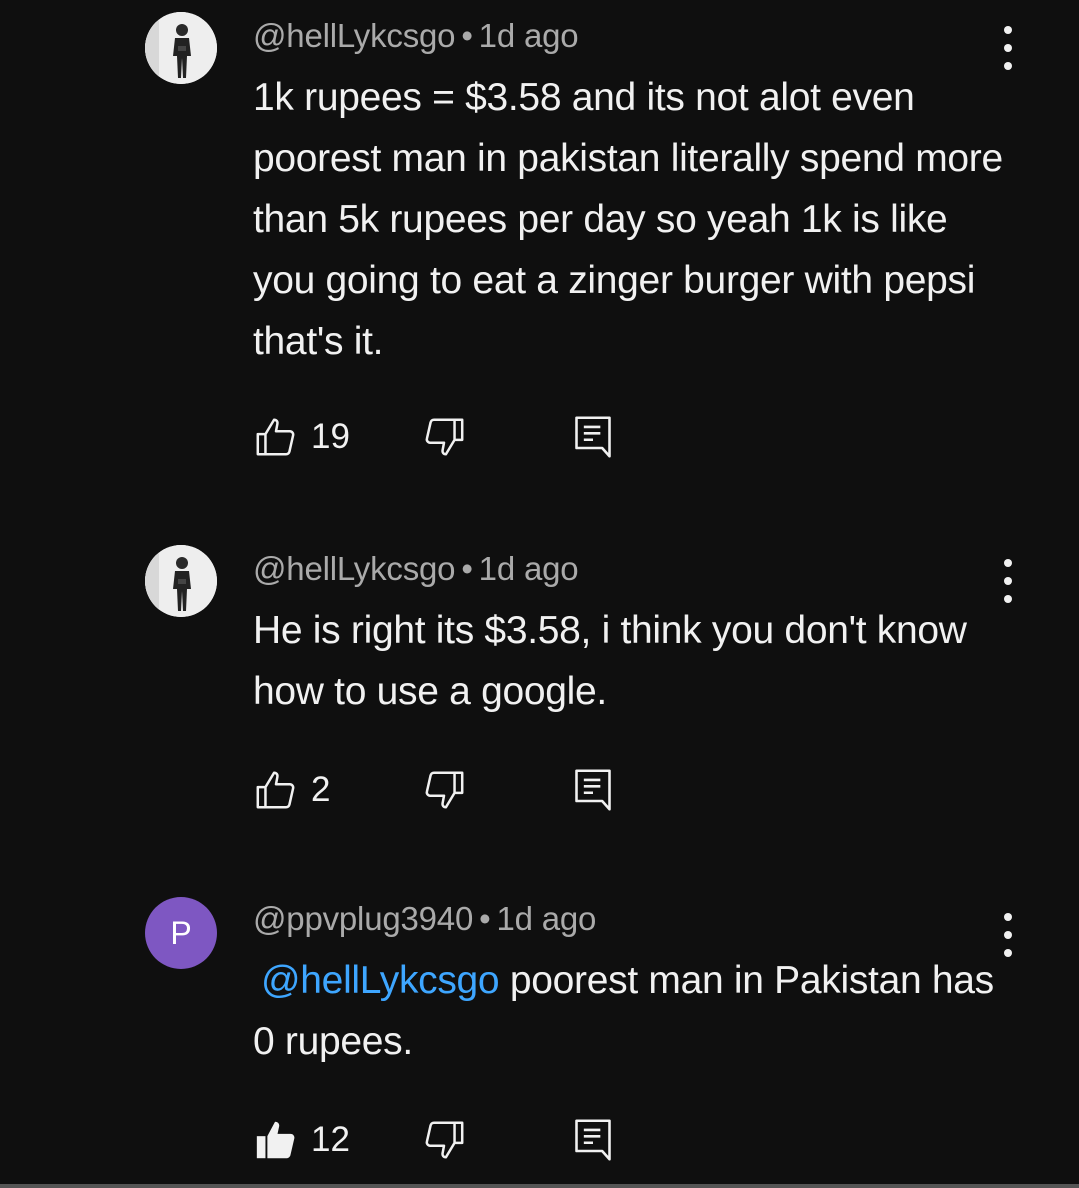 Image resolution: width=1079 pixels, height=1188 pixels. Describe the element at coordinates (330, 436) in the screenshot. I see `like-count: 19` at that location.